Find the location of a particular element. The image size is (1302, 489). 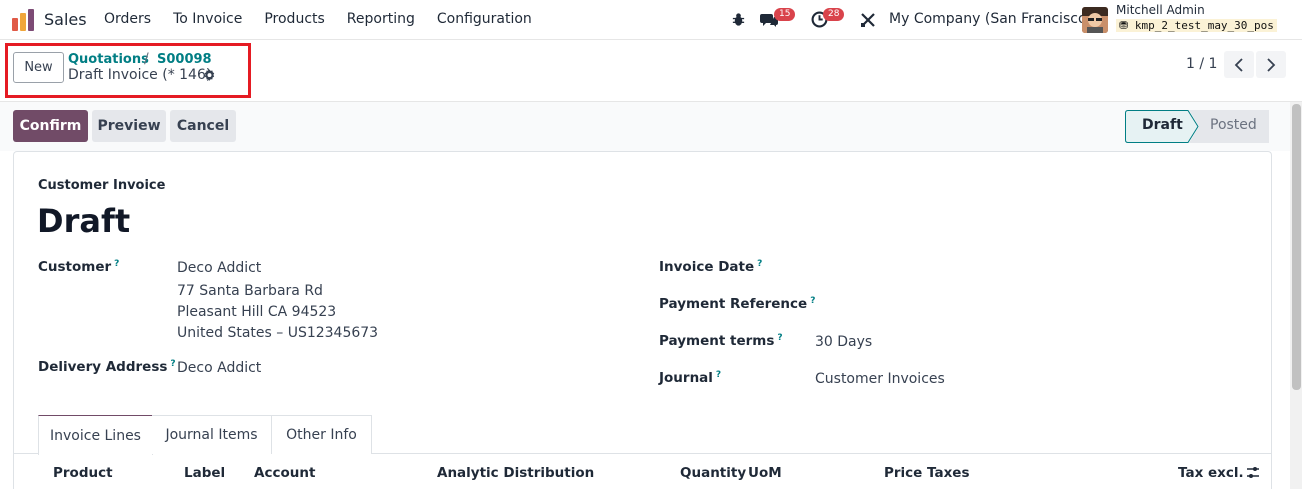

journal-label-text: Journal is located at coordinates (686, 378).